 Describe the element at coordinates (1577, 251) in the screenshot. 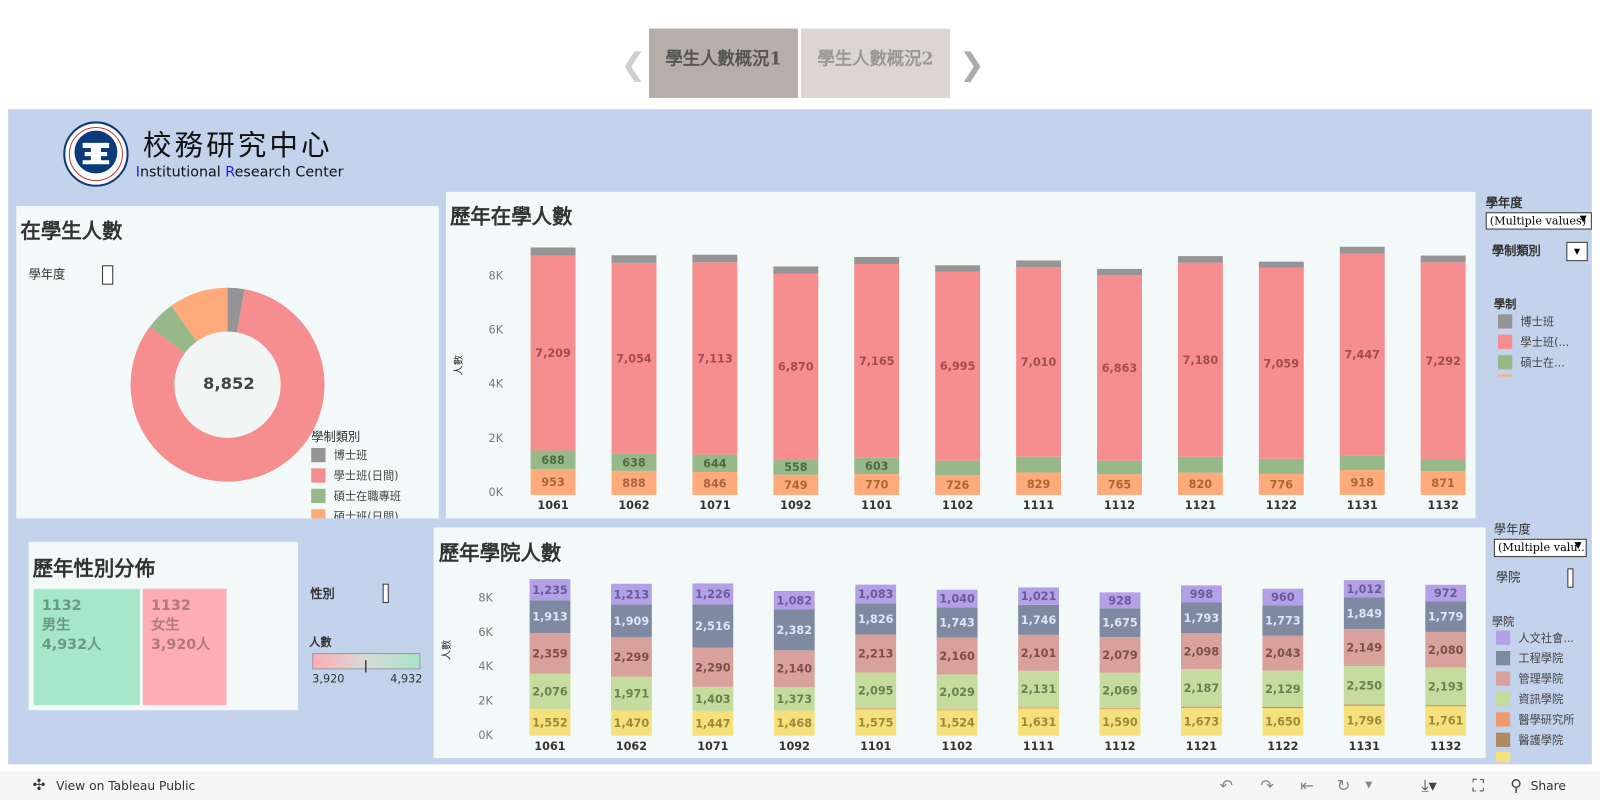

I see `program-type-dropdown: ▼` at that location.